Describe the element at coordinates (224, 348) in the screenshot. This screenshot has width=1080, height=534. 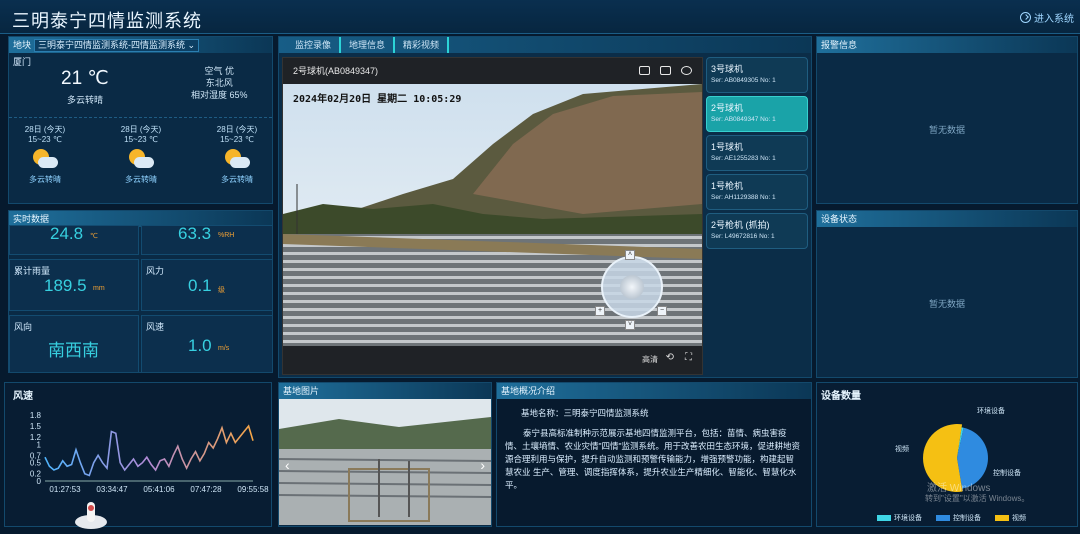
I see `wind-speed-unit: m/s` at that location.